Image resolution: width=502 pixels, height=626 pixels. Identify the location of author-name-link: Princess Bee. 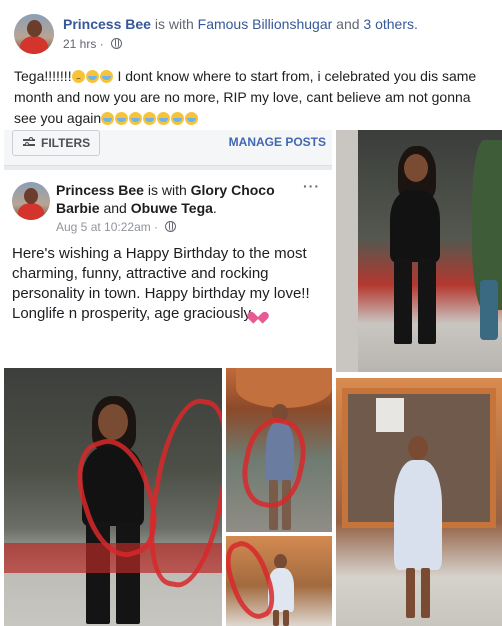
(107, 24).